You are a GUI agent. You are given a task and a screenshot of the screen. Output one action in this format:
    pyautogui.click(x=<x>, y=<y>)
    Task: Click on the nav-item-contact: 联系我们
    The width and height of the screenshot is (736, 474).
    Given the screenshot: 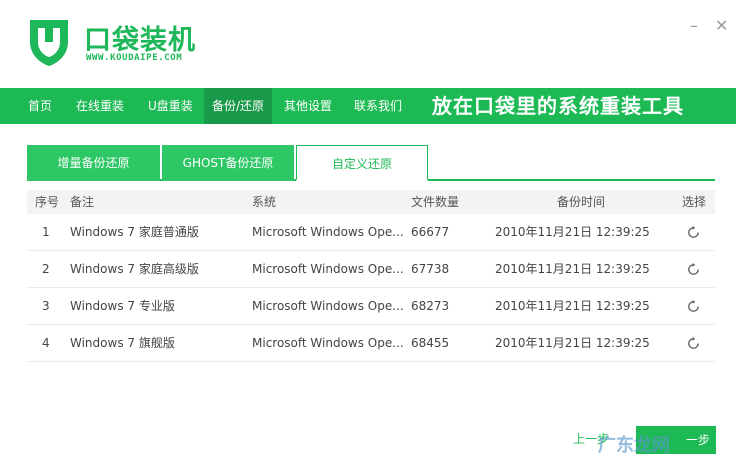 What is the action you would take?
    pyautogui.click(x=378, y=106)
    